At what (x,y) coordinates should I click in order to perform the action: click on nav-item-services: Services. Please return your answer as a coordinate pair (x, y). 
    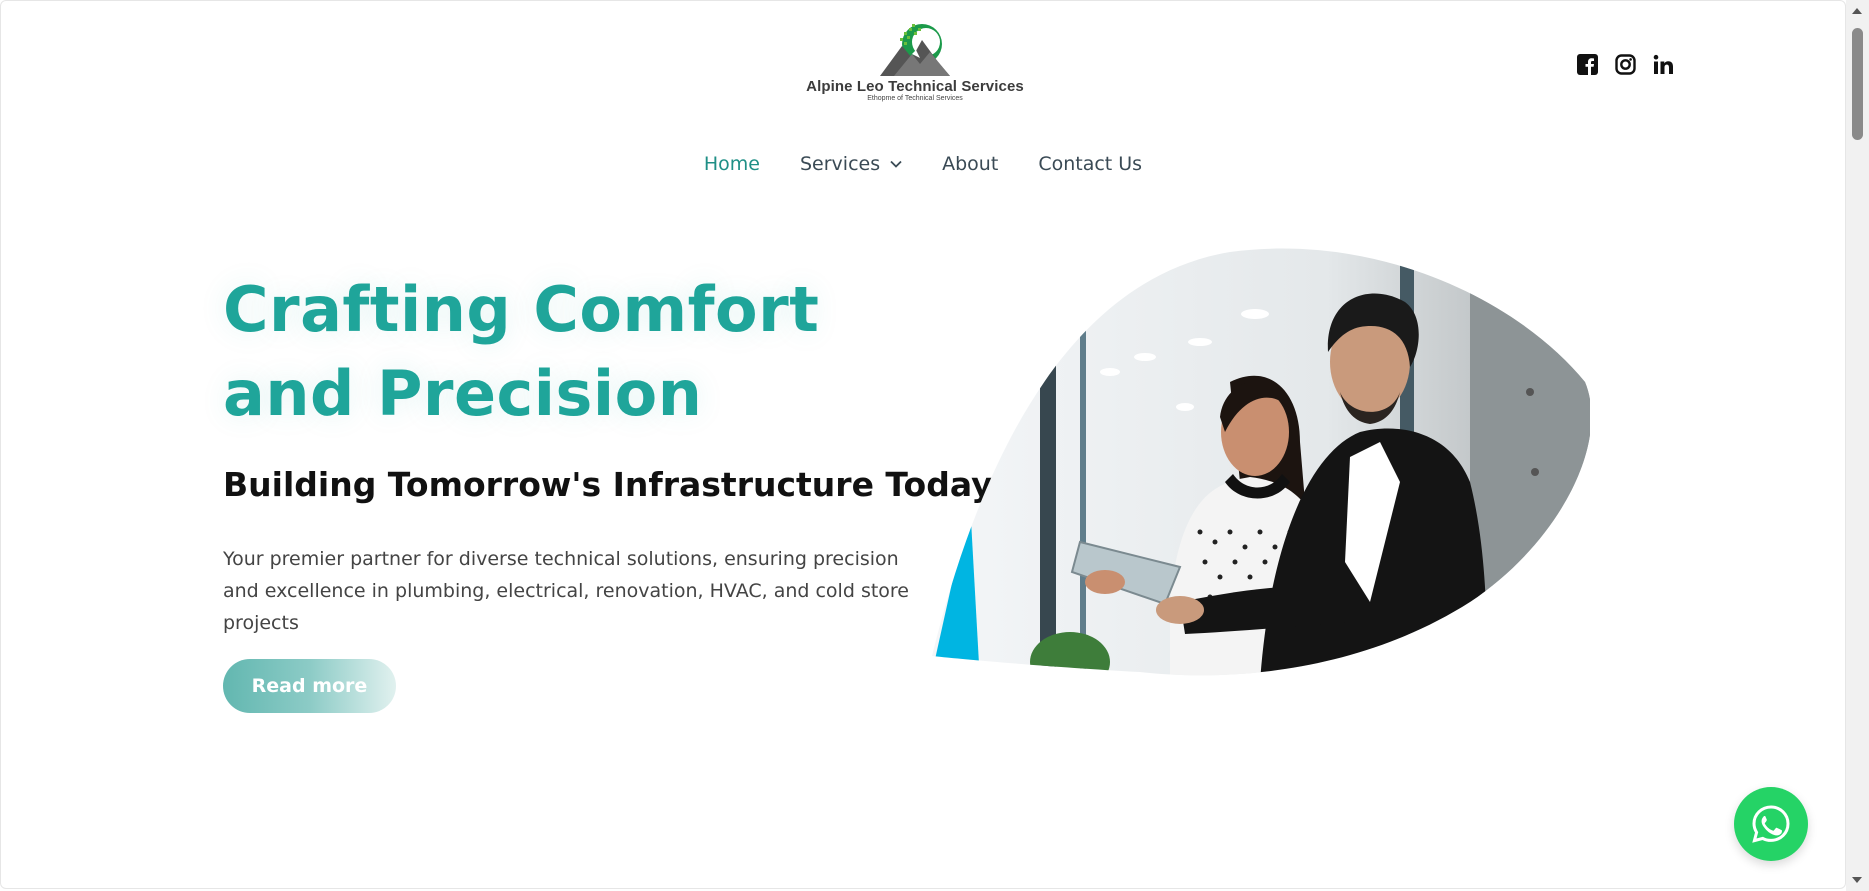
    Looking at the image, I should click on (851, 164).